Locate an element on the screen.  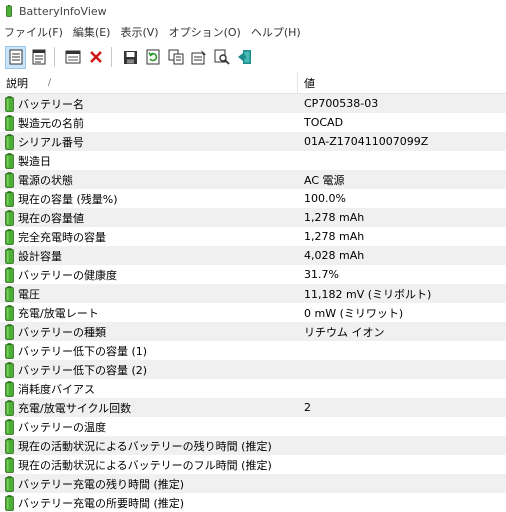
value-cell: 100.0% is located at coordinates (325, 198).